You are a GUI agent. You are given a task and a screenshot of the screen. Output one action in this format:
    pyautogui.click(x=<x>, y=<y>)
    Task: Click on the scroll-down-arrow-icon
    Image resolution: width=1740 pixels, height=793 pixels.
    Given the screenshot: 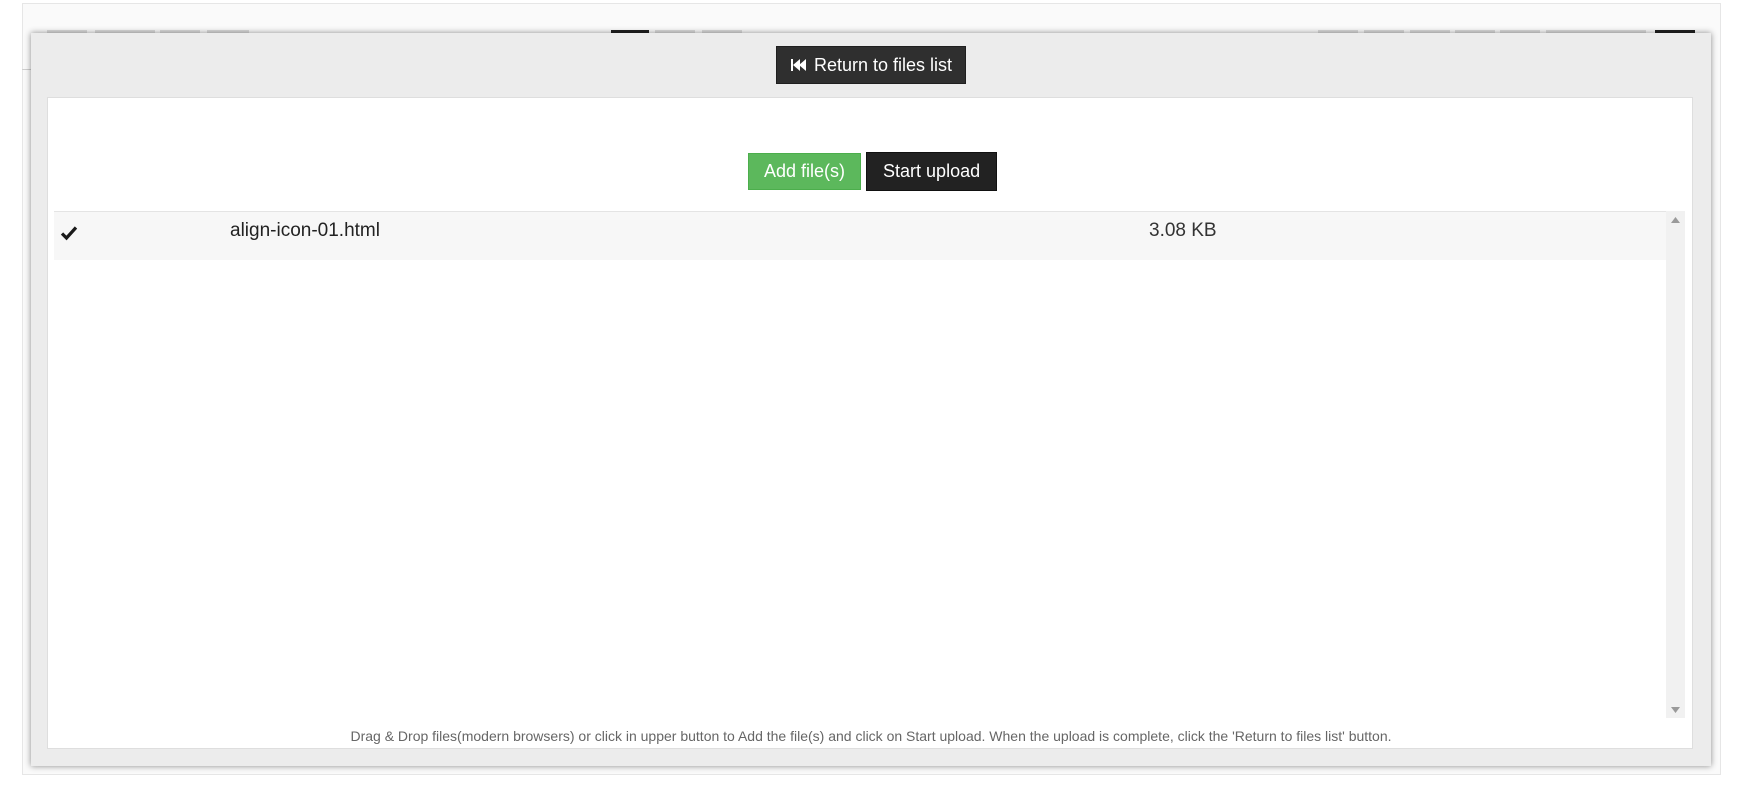 What is the action you would take?
    pyautogui.click(x=1675, y=709)
    